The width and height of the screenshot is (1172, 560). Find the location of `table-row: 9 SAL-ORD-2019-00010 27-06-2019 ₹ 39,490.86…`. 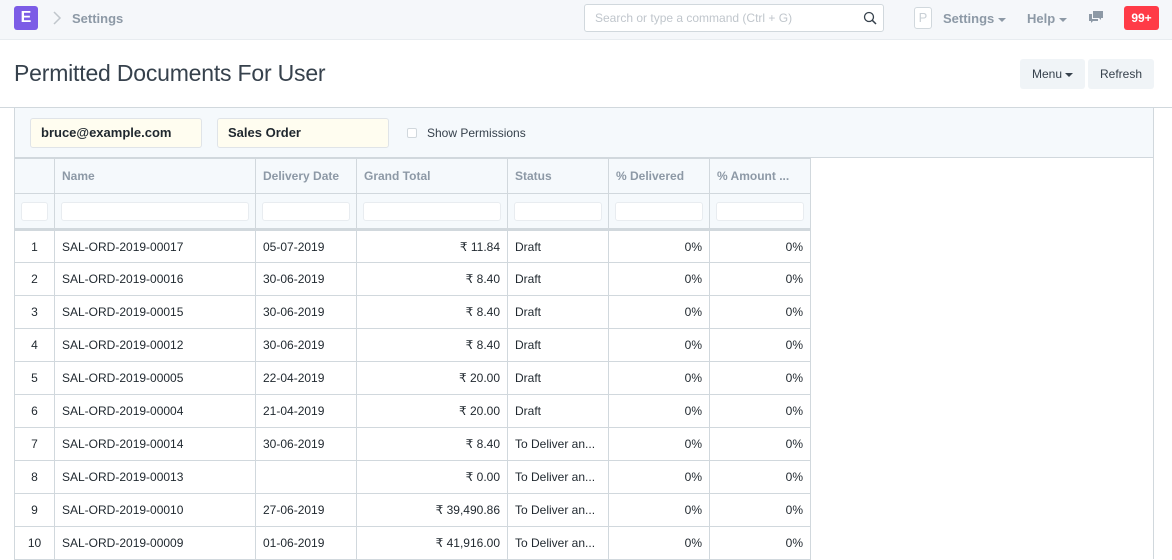

table-row: 9 SAL-ORD-2019-00010 27-06-2019 ₹ 39,490.86… is located at coordinates (412, 510).